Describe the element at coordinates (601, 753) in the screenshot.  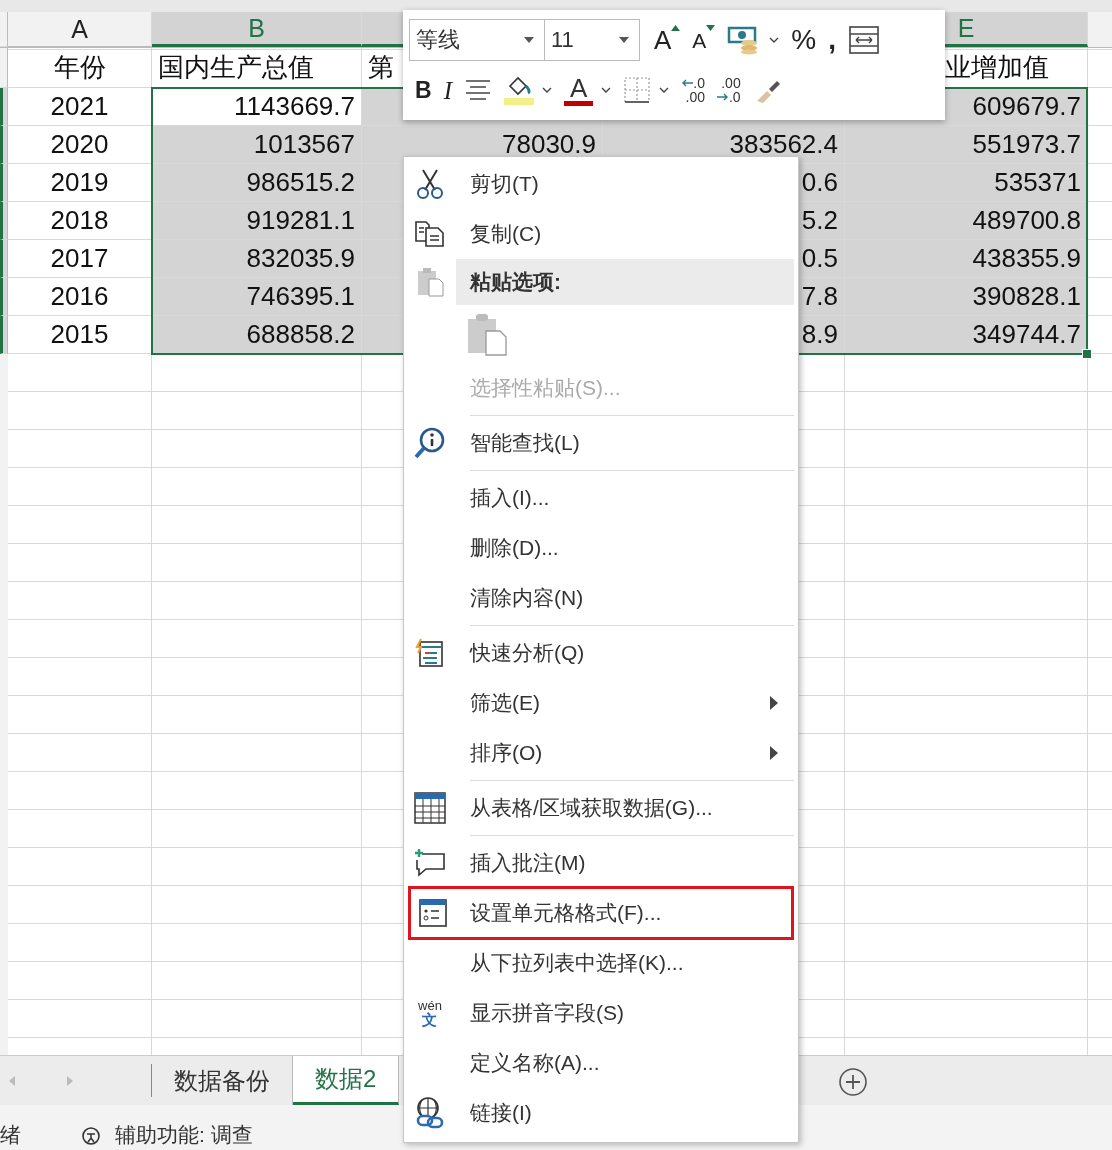
I see `menu-item: 排序(O)` at that location.